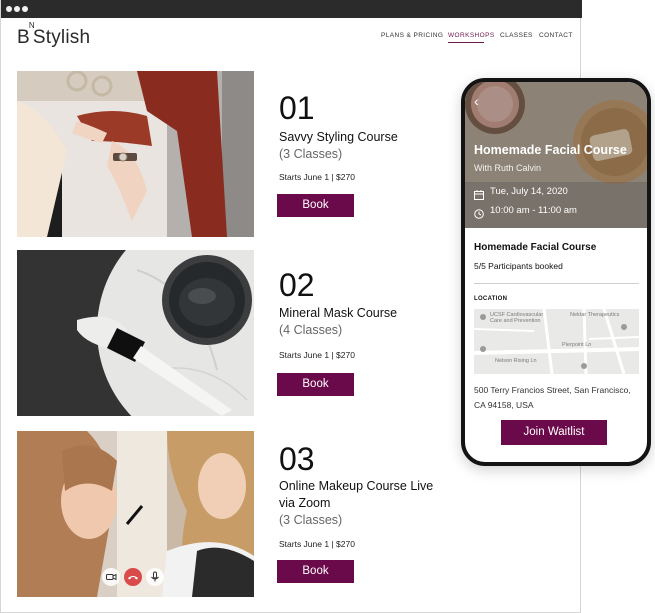  Describe the element at coordinates (412, 35) in the screenshot. I see `nav-plans-pricing: PLANS & PRICING` at that location.